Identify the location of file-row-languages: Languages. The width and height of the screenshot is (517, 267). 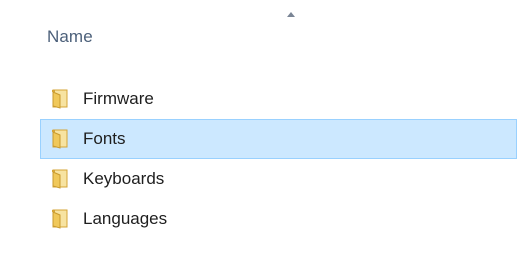
(278, 219).